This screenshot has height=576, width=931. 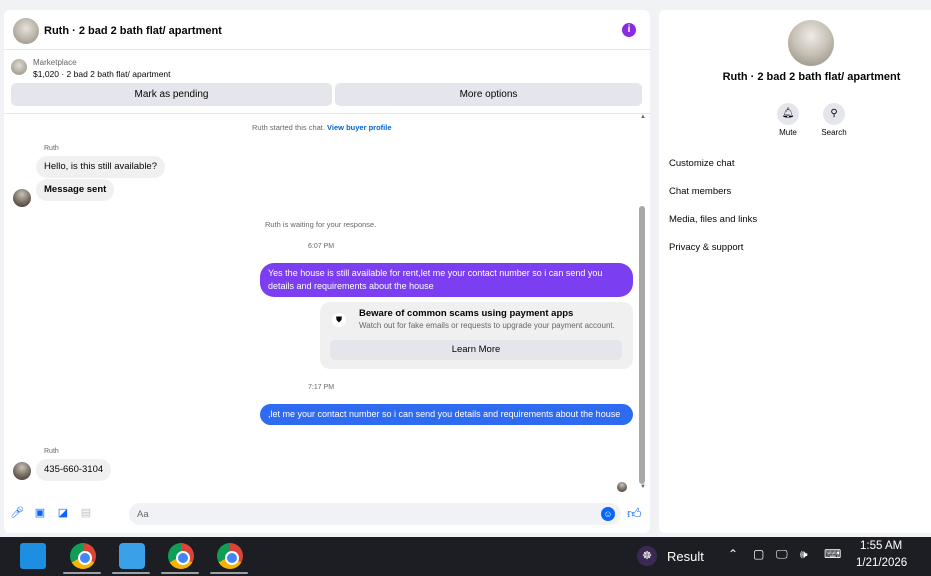 I want to click on view-buyer-profile-link: View buyer profile, so click(x=359, y=127).